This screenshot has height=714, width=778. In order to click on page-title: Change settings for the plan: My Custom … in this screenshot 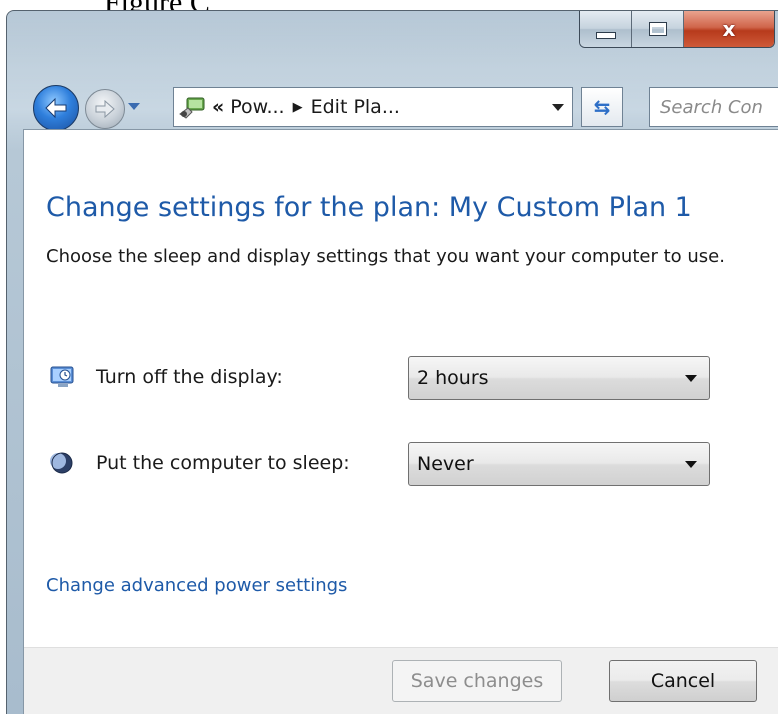, I will do `click(369, 207)`.